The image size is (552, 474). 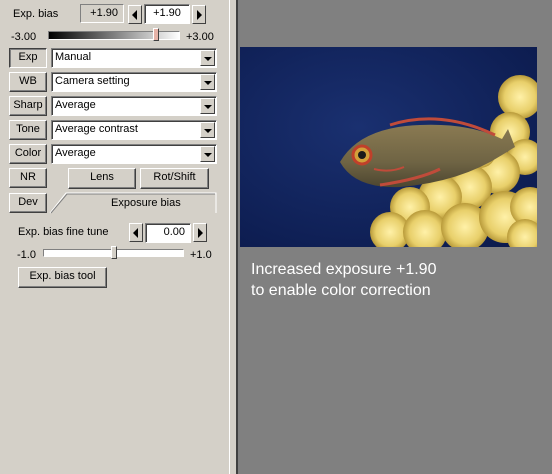 What do you see at coordinates (73, 57) in the screenshot?
I see `exp-mode-value: Manual` at bounding box center [73, 57].